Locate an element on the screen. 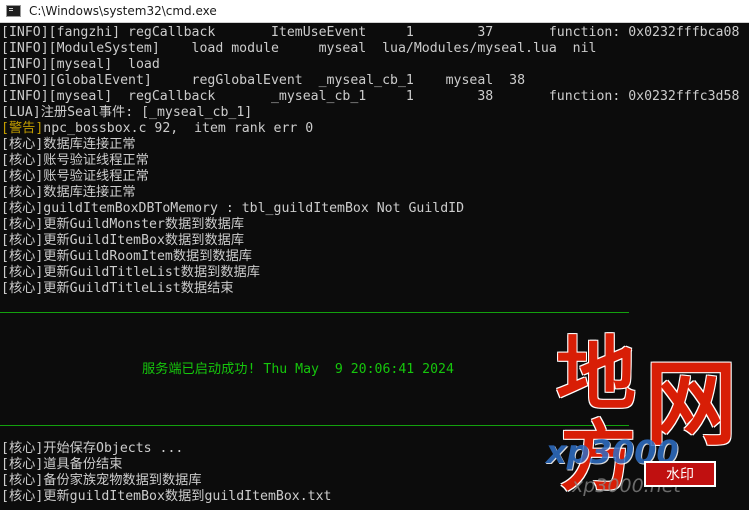 This screenshot has width=749, height=510. console-line-text: [核心]更新guildItemBox数据到guildItemBox.txt is located at coordinates (166, 496).